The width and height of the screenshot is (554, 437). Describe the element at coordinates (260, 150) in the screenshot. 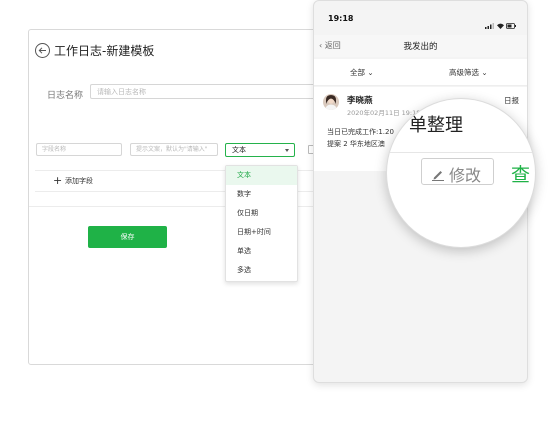

I see `field-type-select: 文本` at that location.